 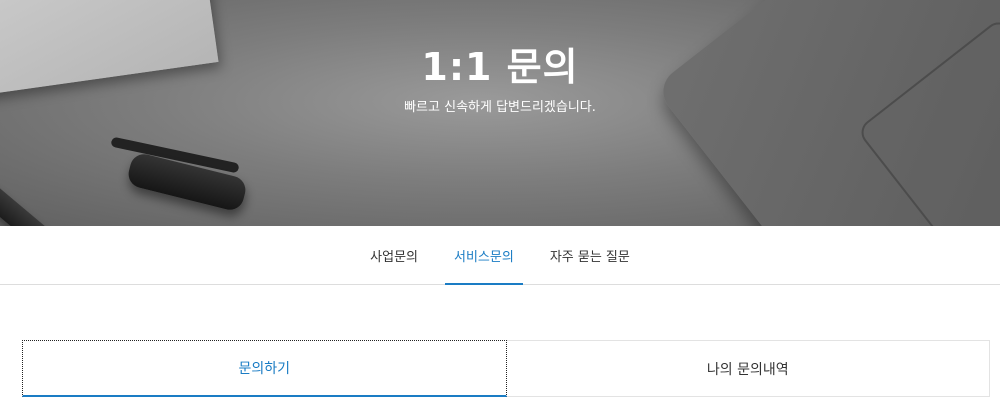 I want to click on subtab-write-inquiry: 문의하기, so click(x=264, y=368).